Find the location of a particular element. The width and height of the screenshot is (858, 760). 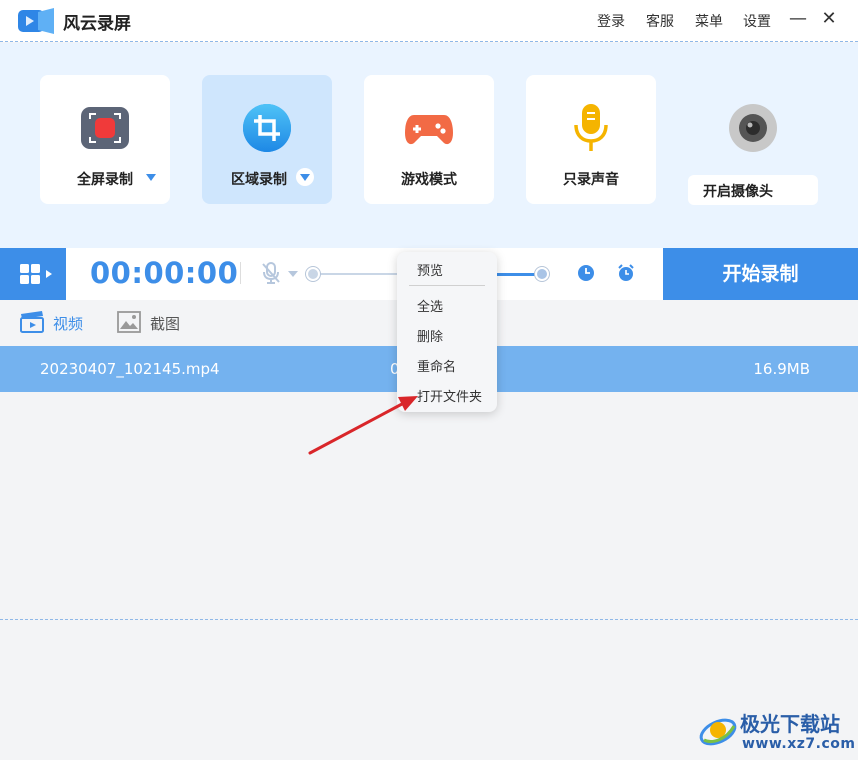

login-link: 登录 is located at coordinates (611, 21).